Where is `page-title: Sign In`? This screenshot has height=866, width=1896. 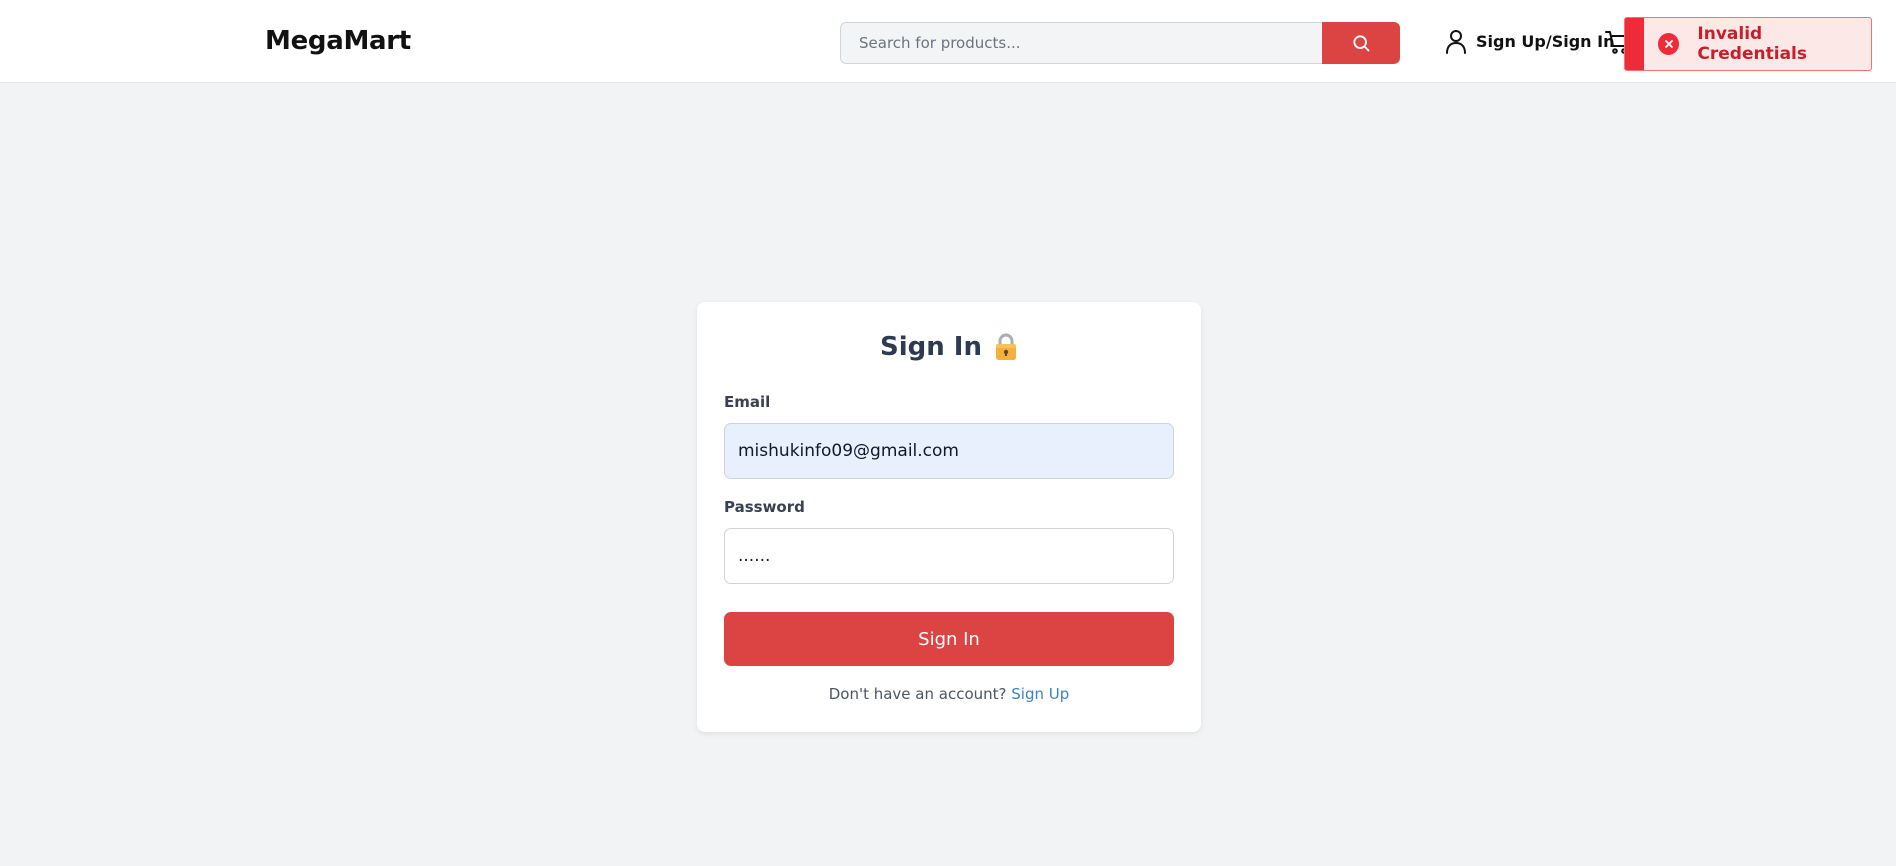
page-title: Sign In is located at coordinates (949, 347).